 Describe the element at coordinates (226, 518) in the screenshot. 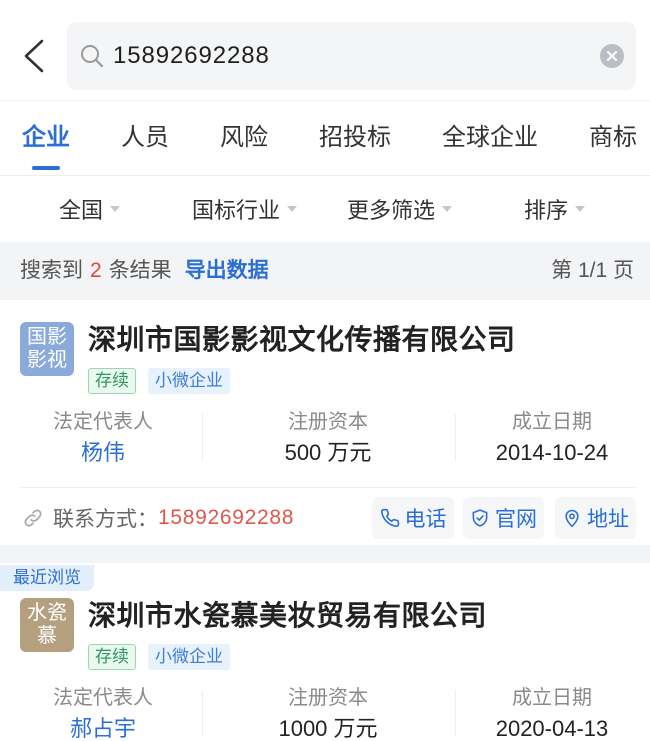

I see `contact-phone: 15892692288` at that location.